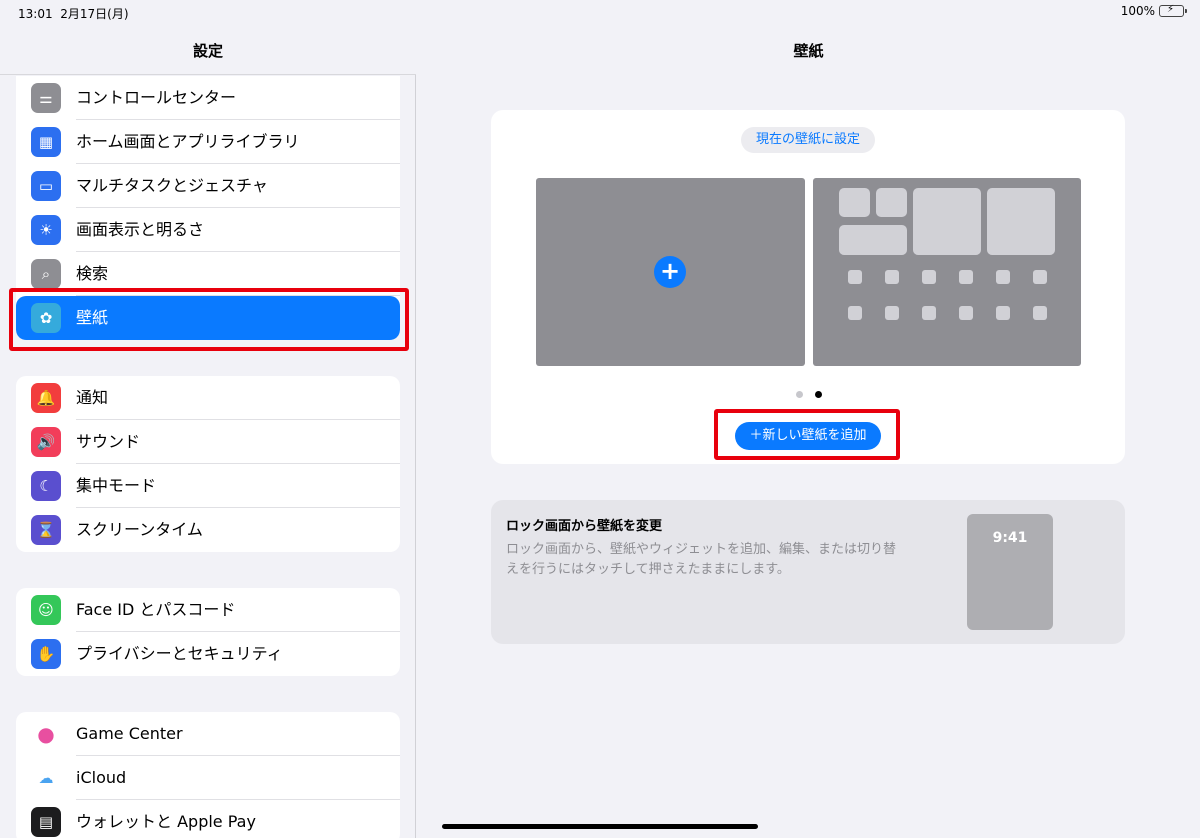 Image resolution: width=1200 pixels, height=838 pixels. I want to click on sidebar-item: ▤ ウォレットと Apple Pay, so click(208, 819).